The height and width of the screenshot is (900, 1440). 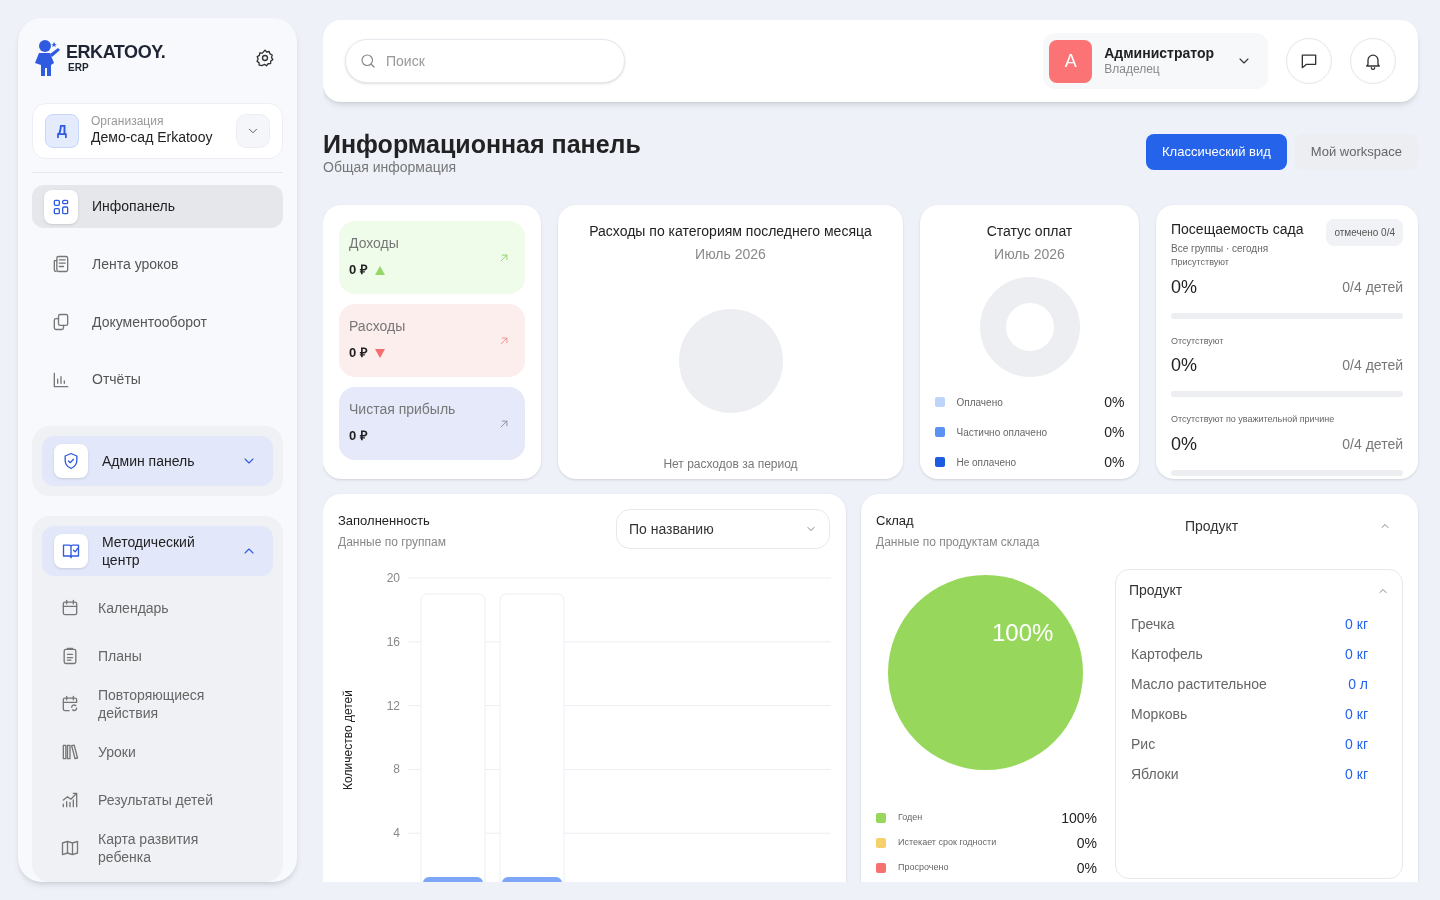 I want to click on product-name: Яблоки, so click(x=1155, y=774).